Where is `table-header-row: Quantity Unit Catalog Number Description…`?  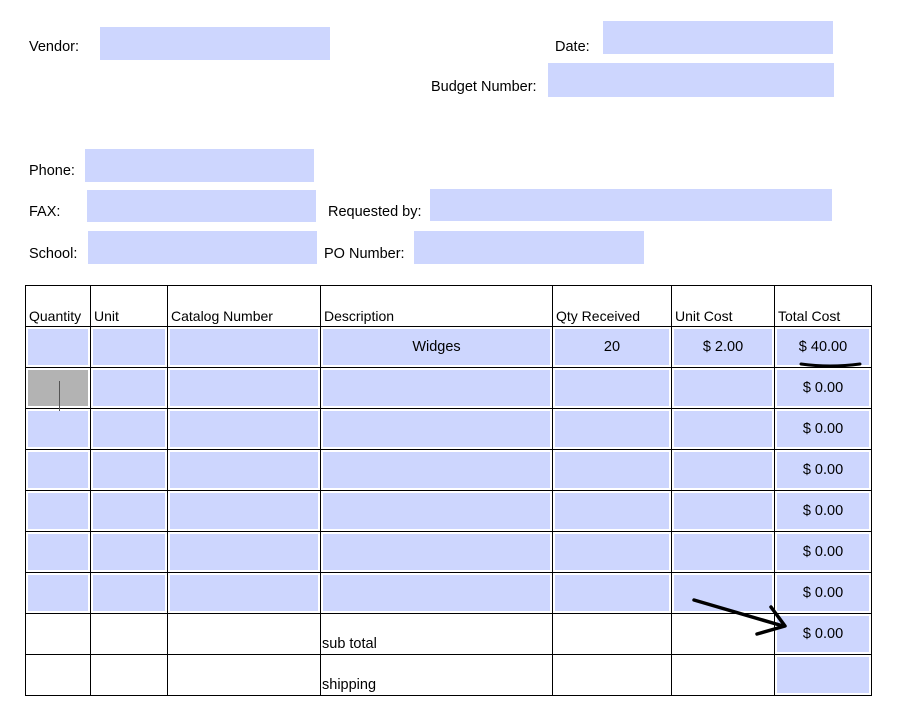
table-header-row: Quantity Unit Catalog Number Description… is located at coordinates (448, 306).